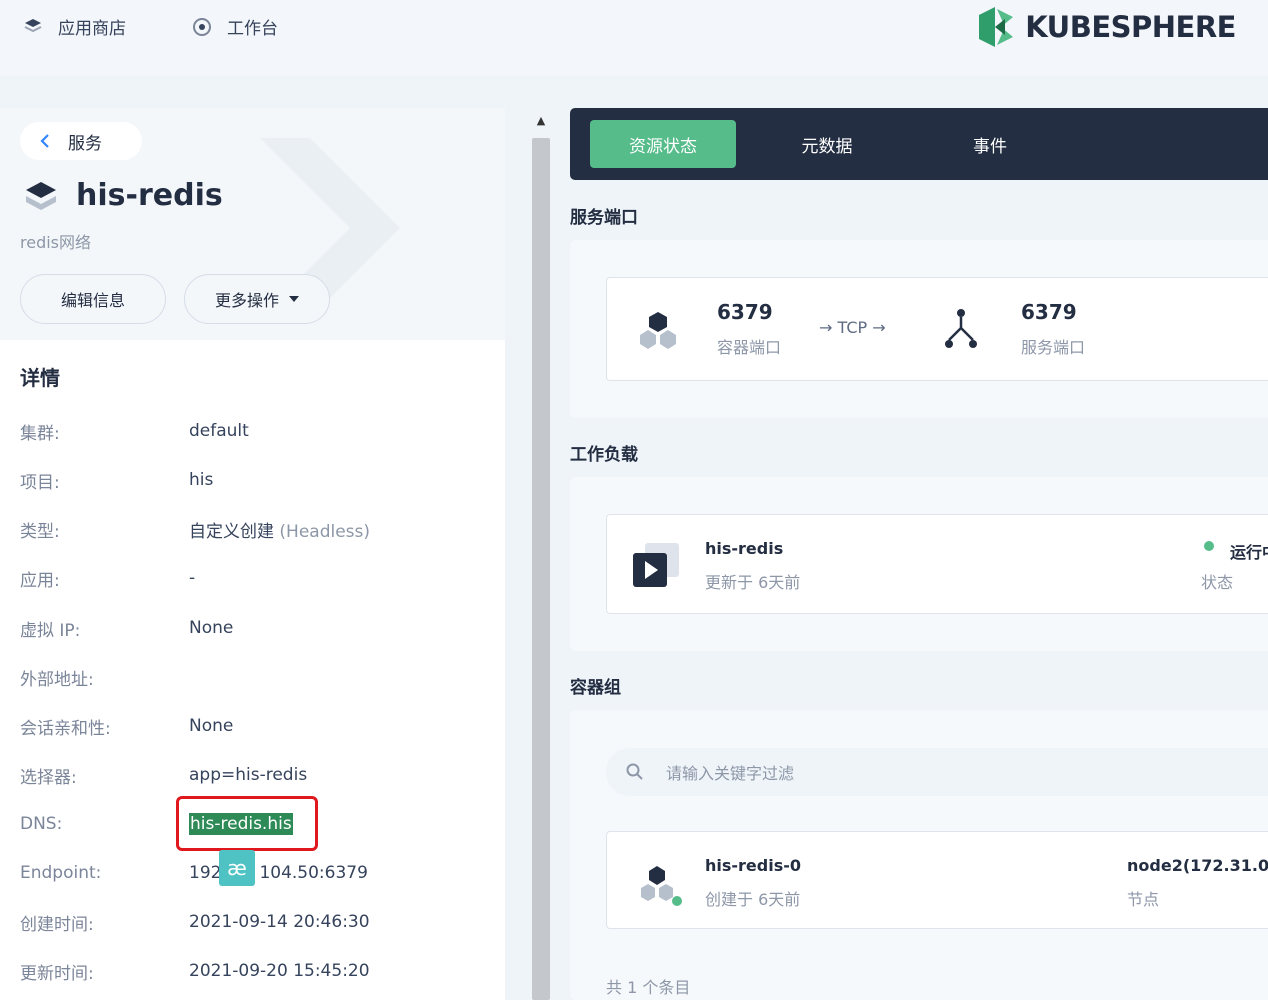 The height and width of the screenshot is (1000, 1268). What do you see at coordinates (41, 195) in the screenshot?
I see `service-icon` at bounding box center [41, 195].